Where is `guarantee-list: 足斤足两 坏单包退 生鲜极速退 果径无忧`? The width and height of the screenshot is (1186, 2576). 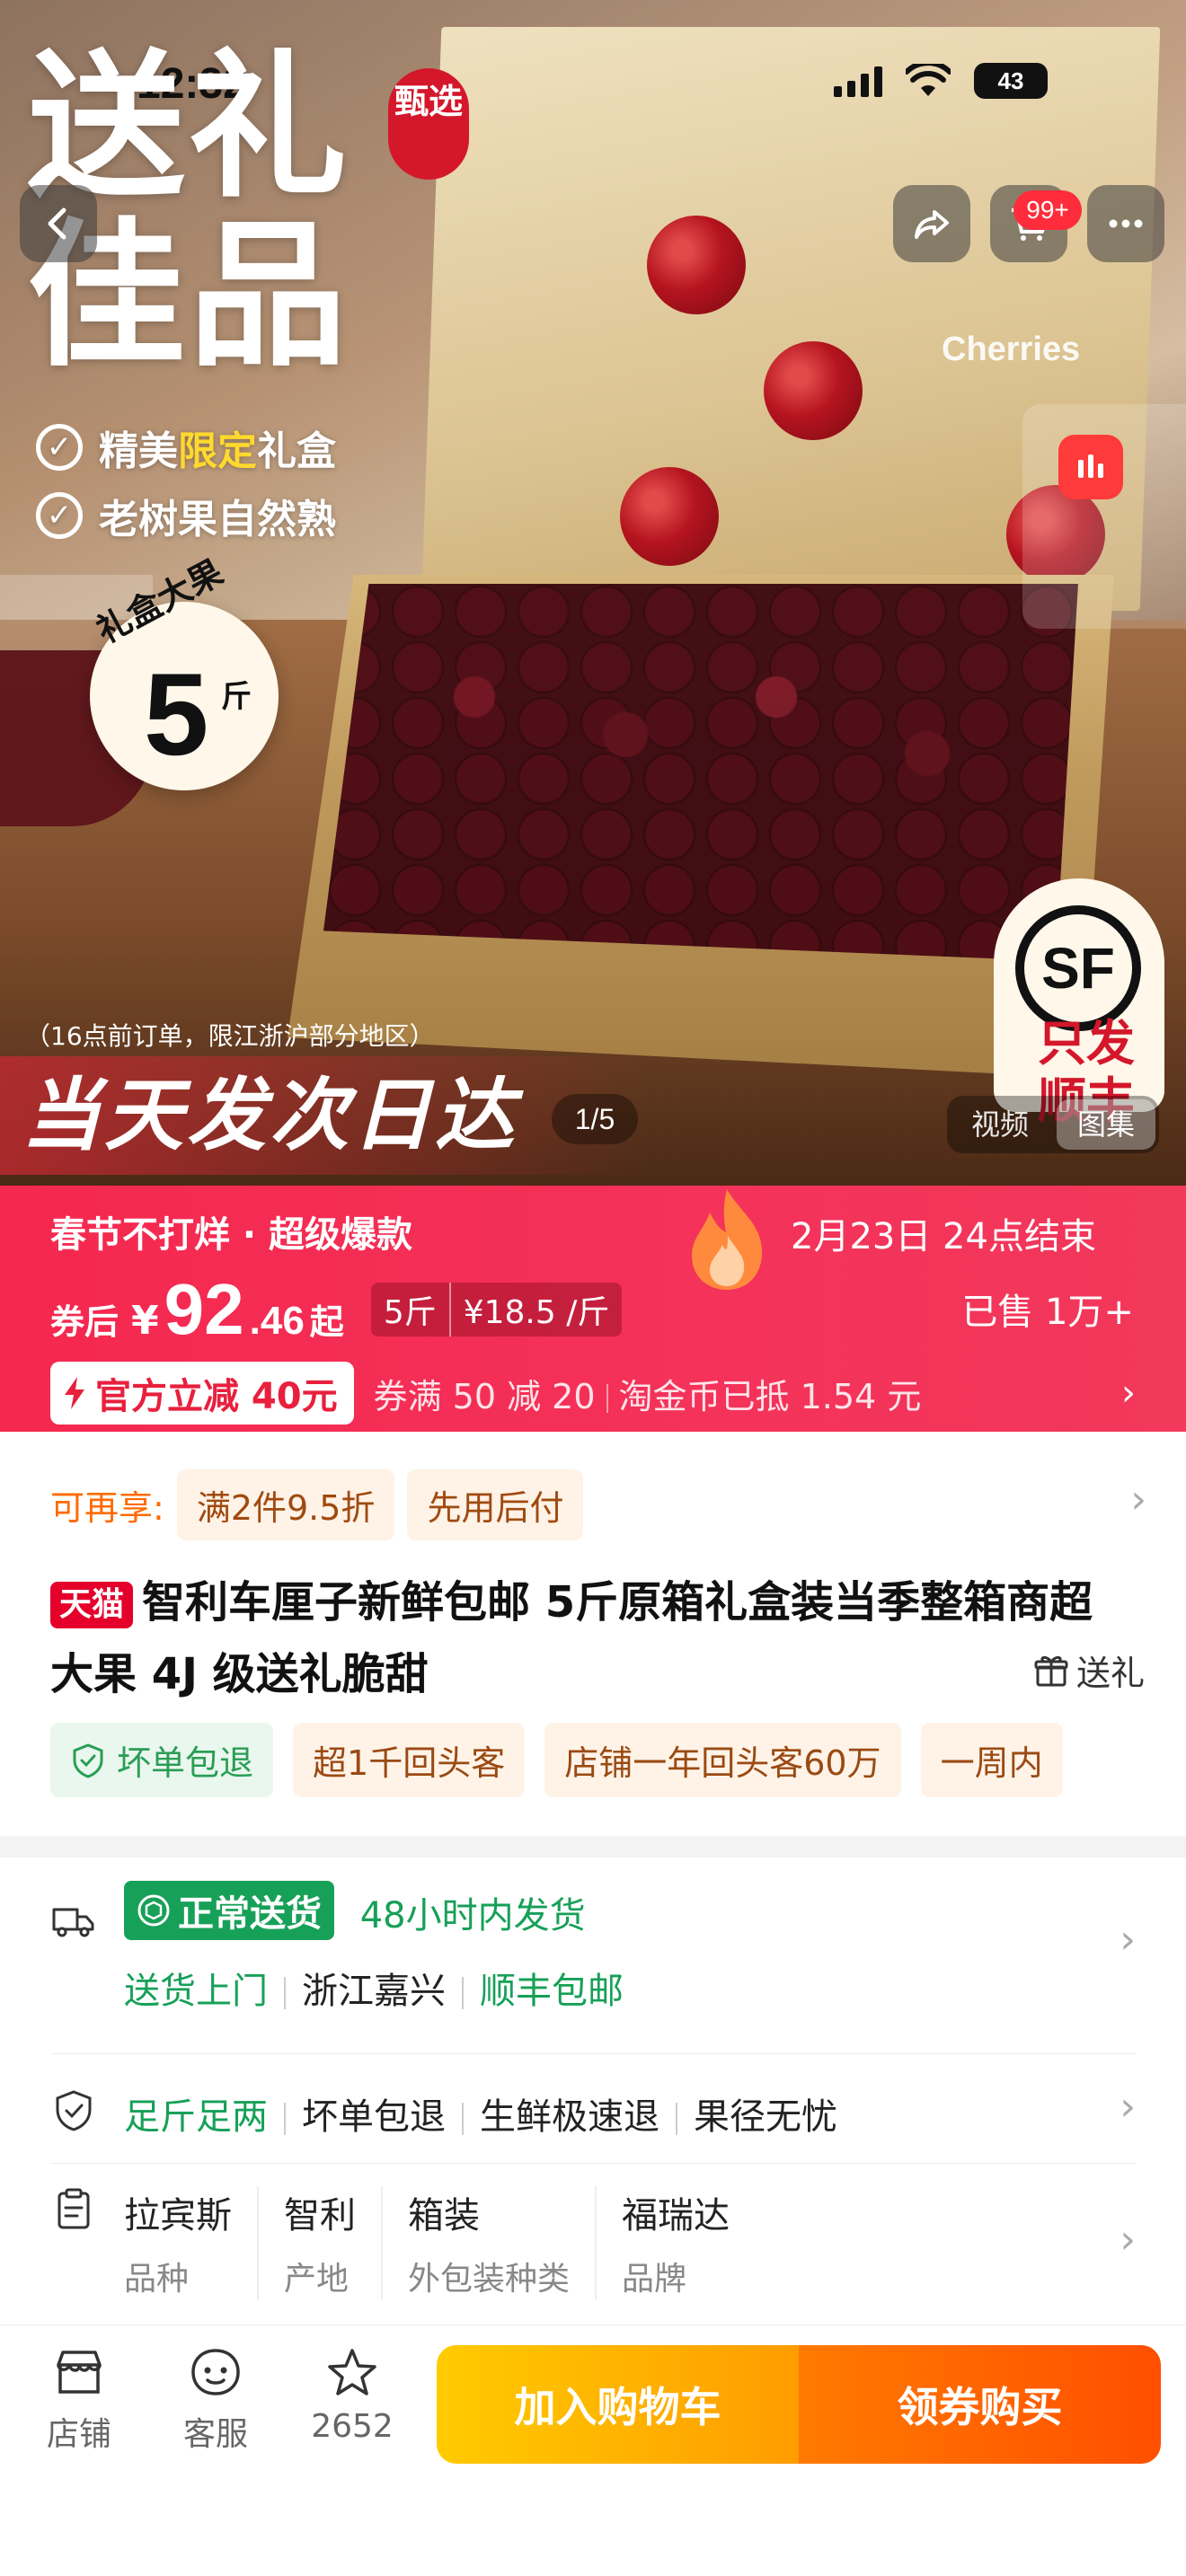 guarantee-list: 足斤足两 坏单包退 生鲜极速退 果径无忧 is located at coordinates (480, 2113).